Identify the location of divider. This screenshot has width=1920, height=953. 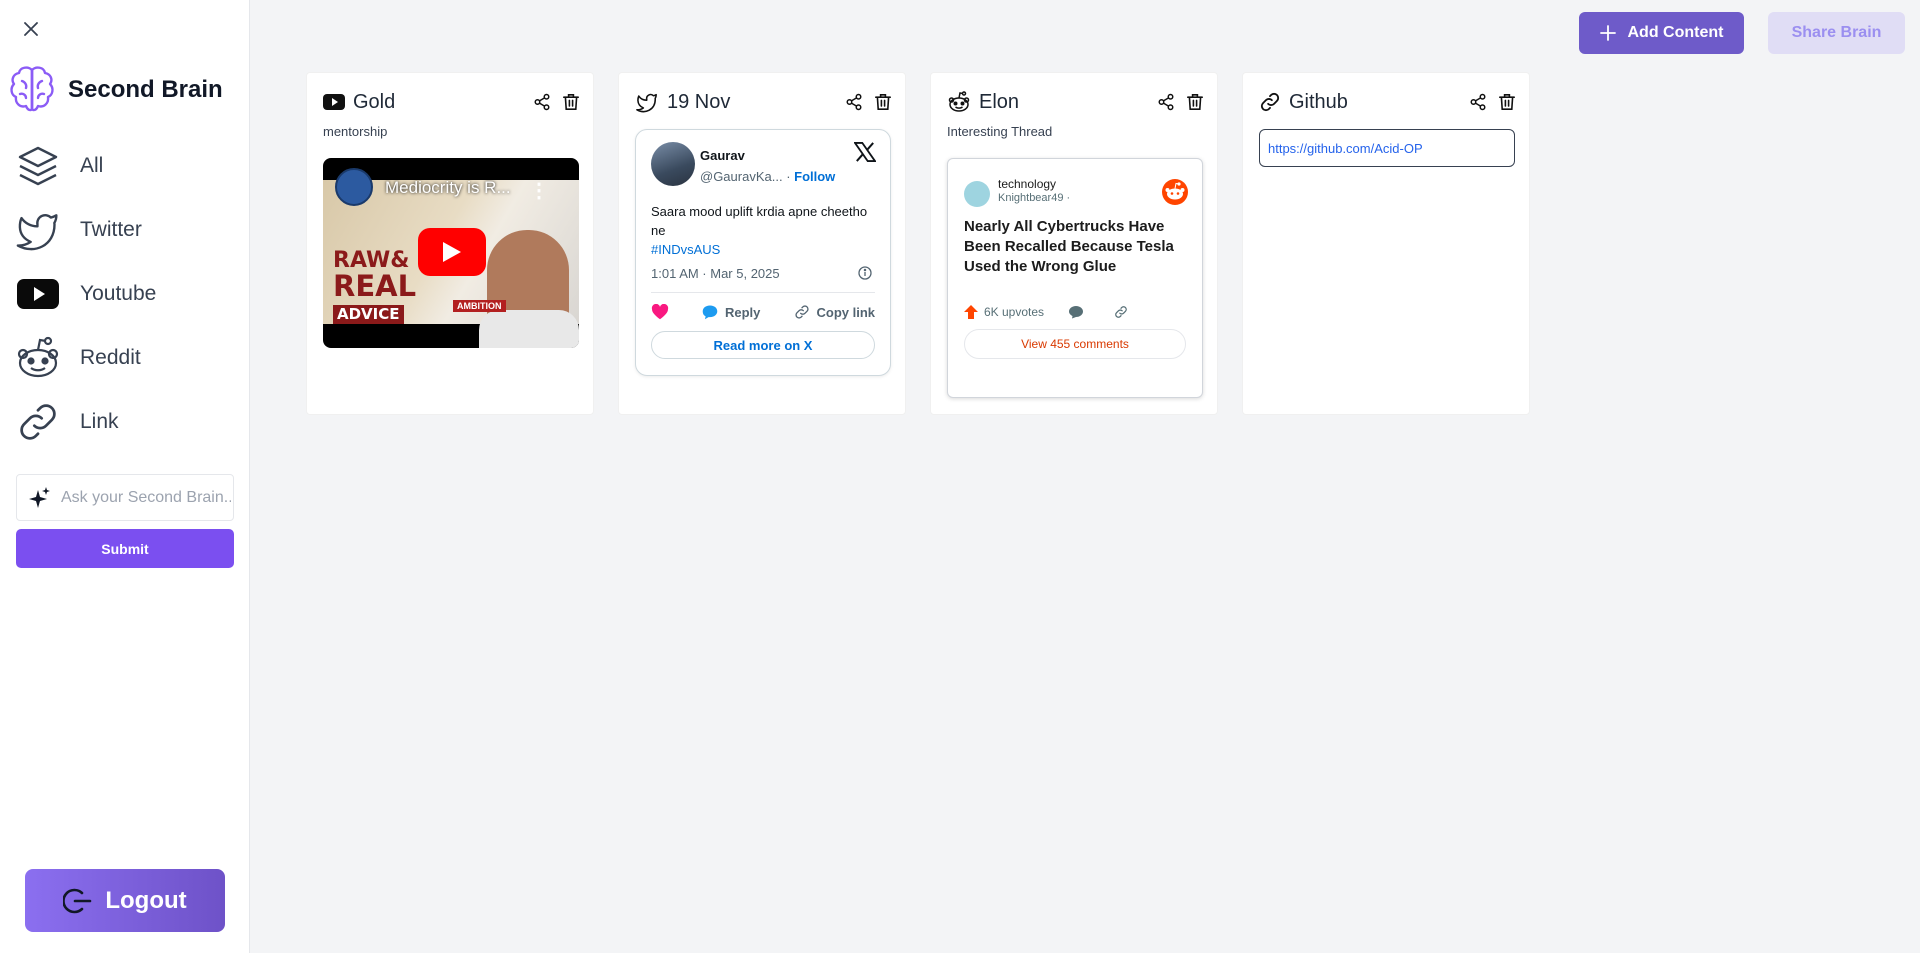
(763, 292).